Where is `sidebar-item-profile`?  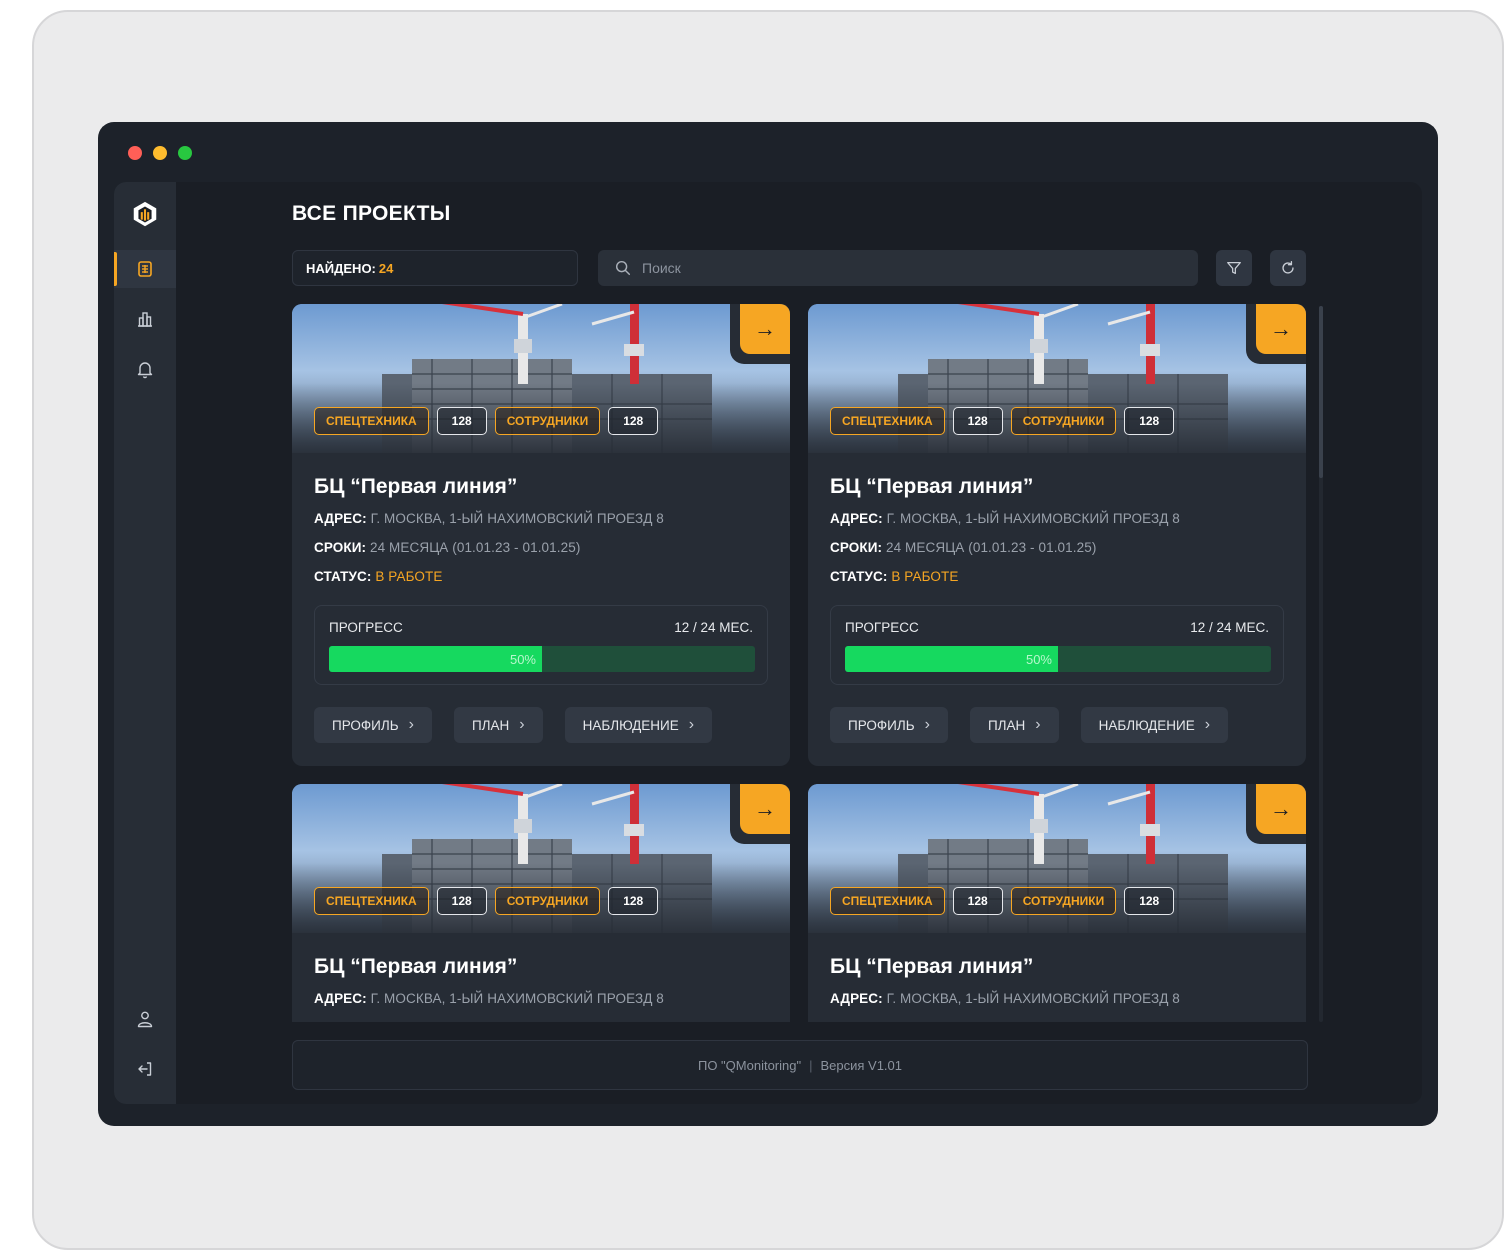
sidebar-item-profile is located at coordinates (145, 1019).